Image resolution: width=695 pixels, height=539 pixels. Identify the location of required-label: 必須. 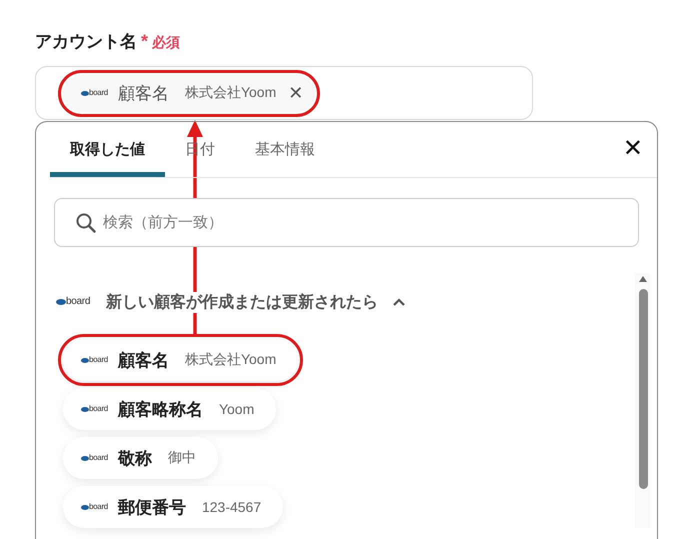
(166, 43).